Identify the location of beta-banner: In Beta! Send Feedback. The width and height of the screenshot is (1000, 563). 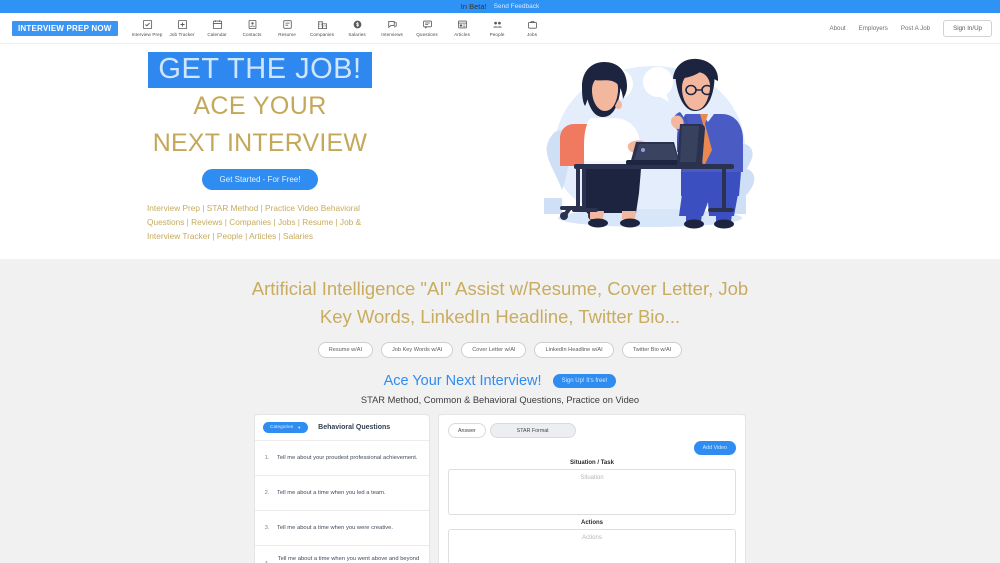
(500, 6).